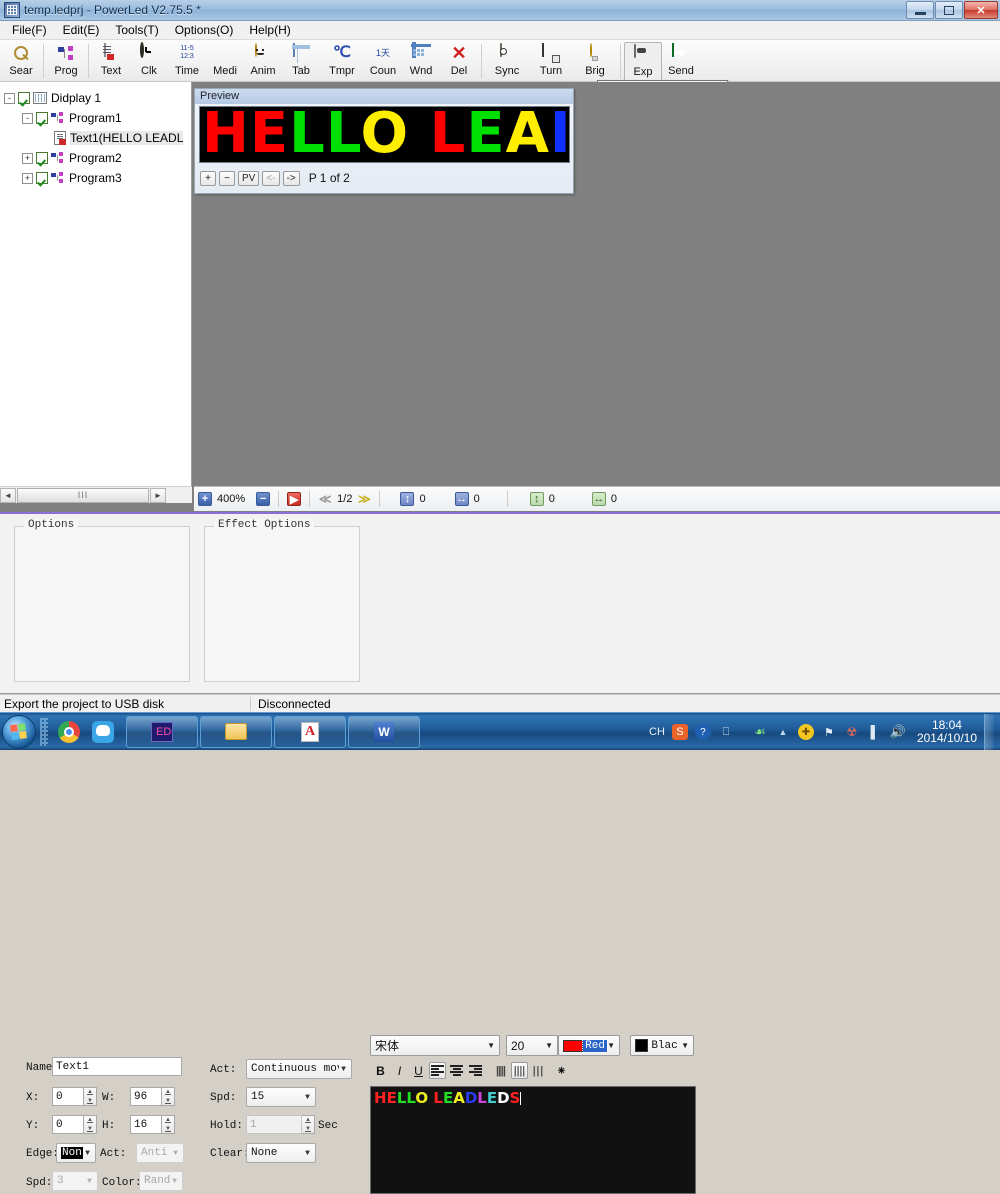  What do you see at coordinates (418, 1070) in the screenshot?
I see `underline-button: U` at bounding box center [418, 1070].